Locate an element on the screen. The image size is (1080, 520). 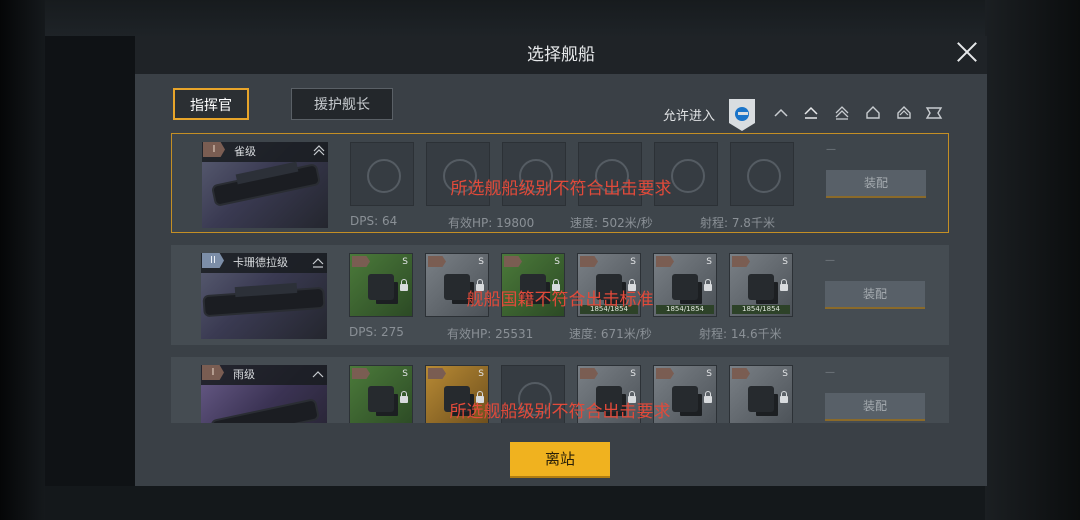
cruiser-icon is located at coordinates (842, 113).